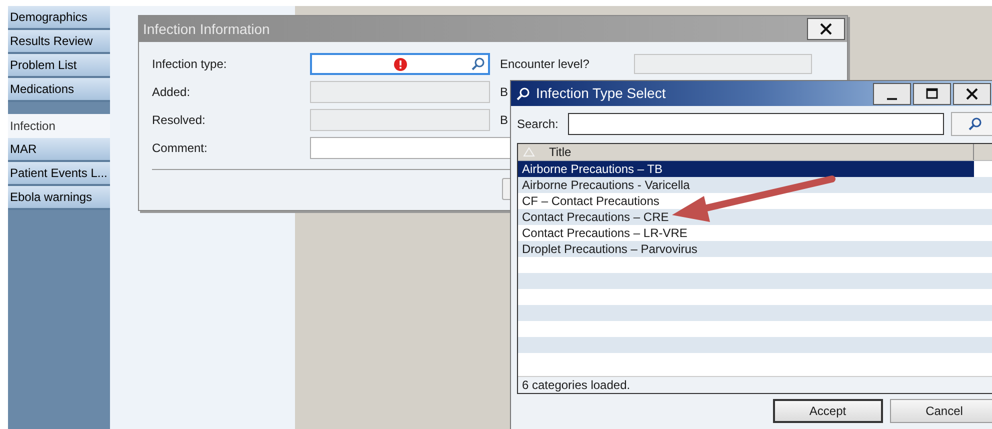 The width and height of the screenshot is (992, 429). Describe the element at coordinates (59, 66) in the screenshot. I see `sidebar-item: Problem List` at that location.